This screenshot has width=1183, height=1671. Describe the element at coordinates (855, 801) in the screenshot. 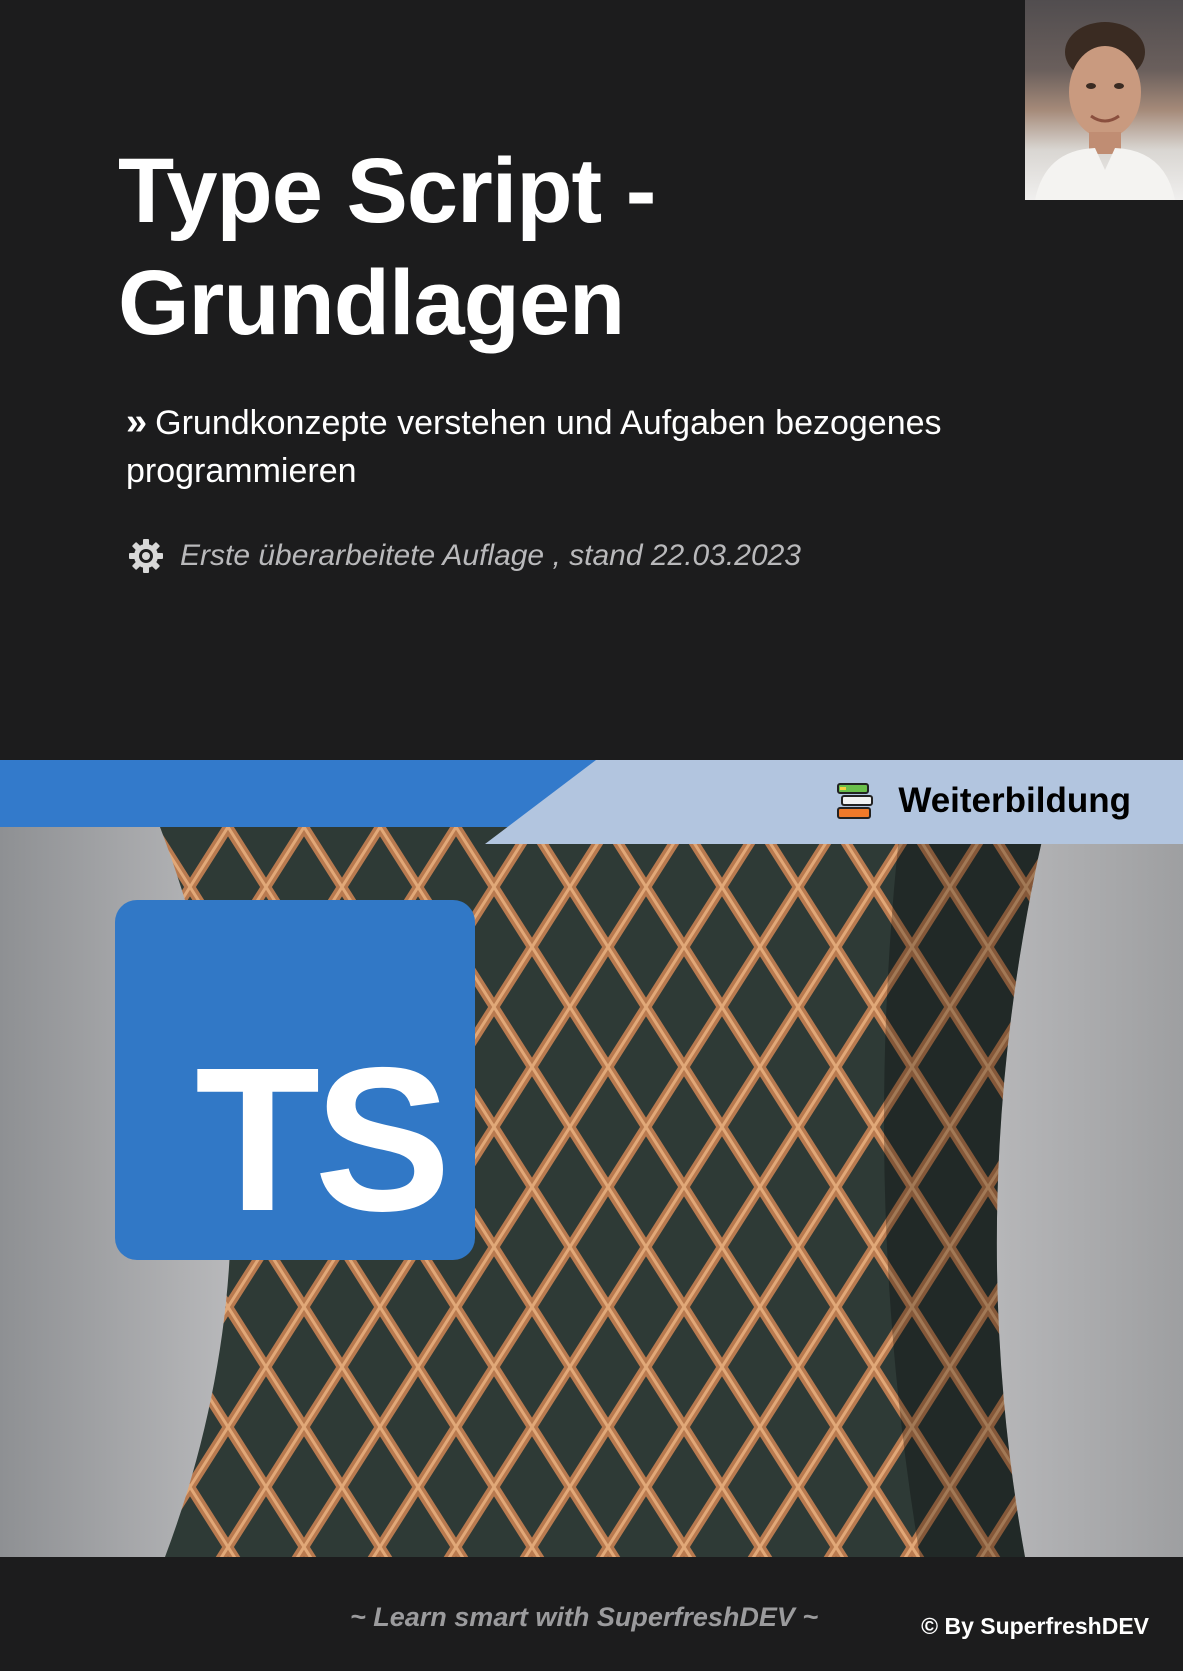

I see `books-icon` at that location.